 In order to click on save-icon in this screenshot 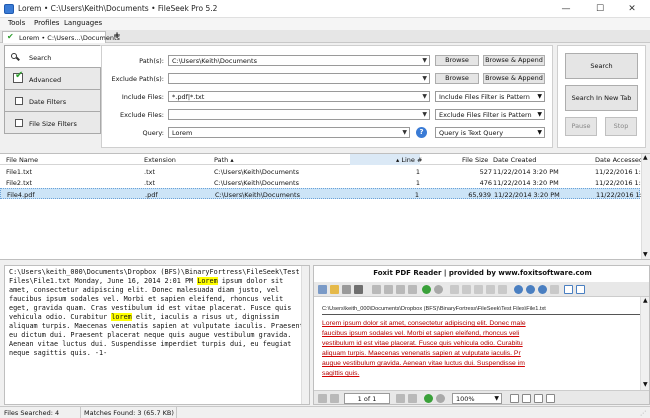, I will do `click(346, 289)`.